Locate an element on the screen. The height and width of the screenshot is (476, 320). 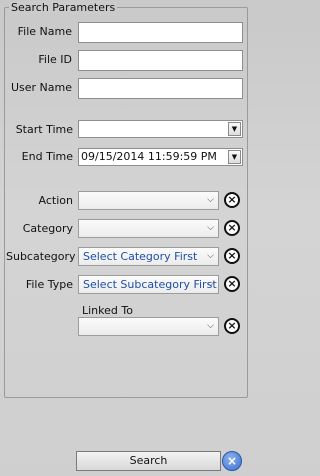
clear-linked-to-icon: × is located at coordinates (232, 326).